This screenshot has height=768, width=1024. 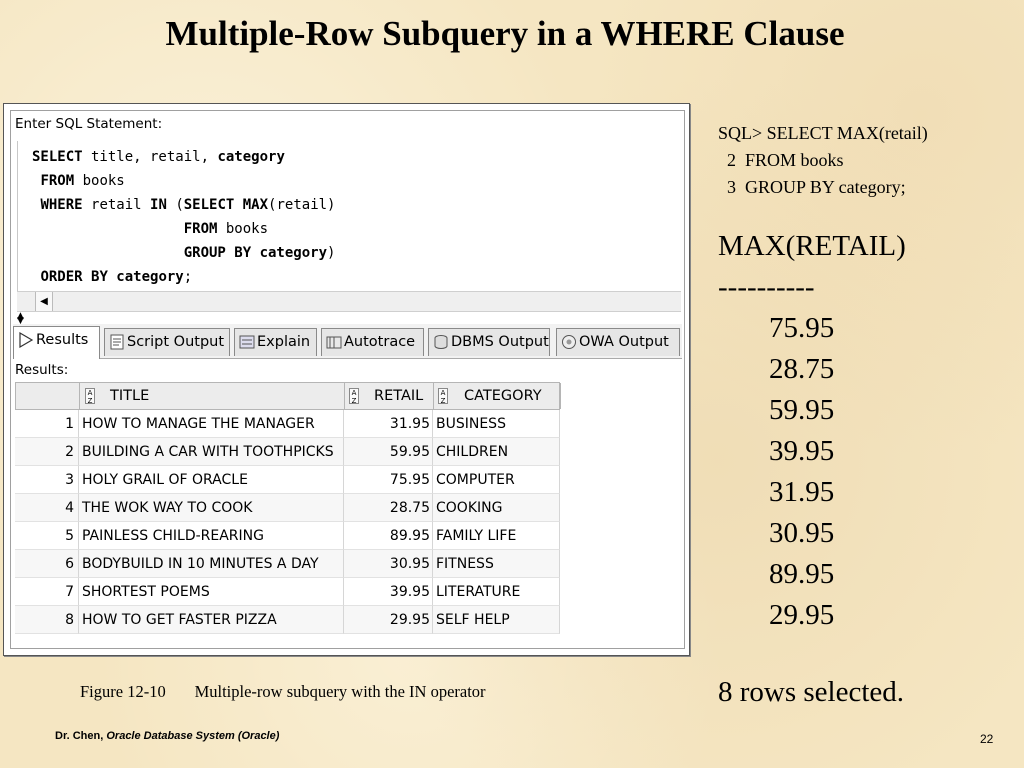 What do you see at coordinates (802, 574) in the screenshot?
I see `sqlplus-value: 89.95` at bounding box center [802, 574].